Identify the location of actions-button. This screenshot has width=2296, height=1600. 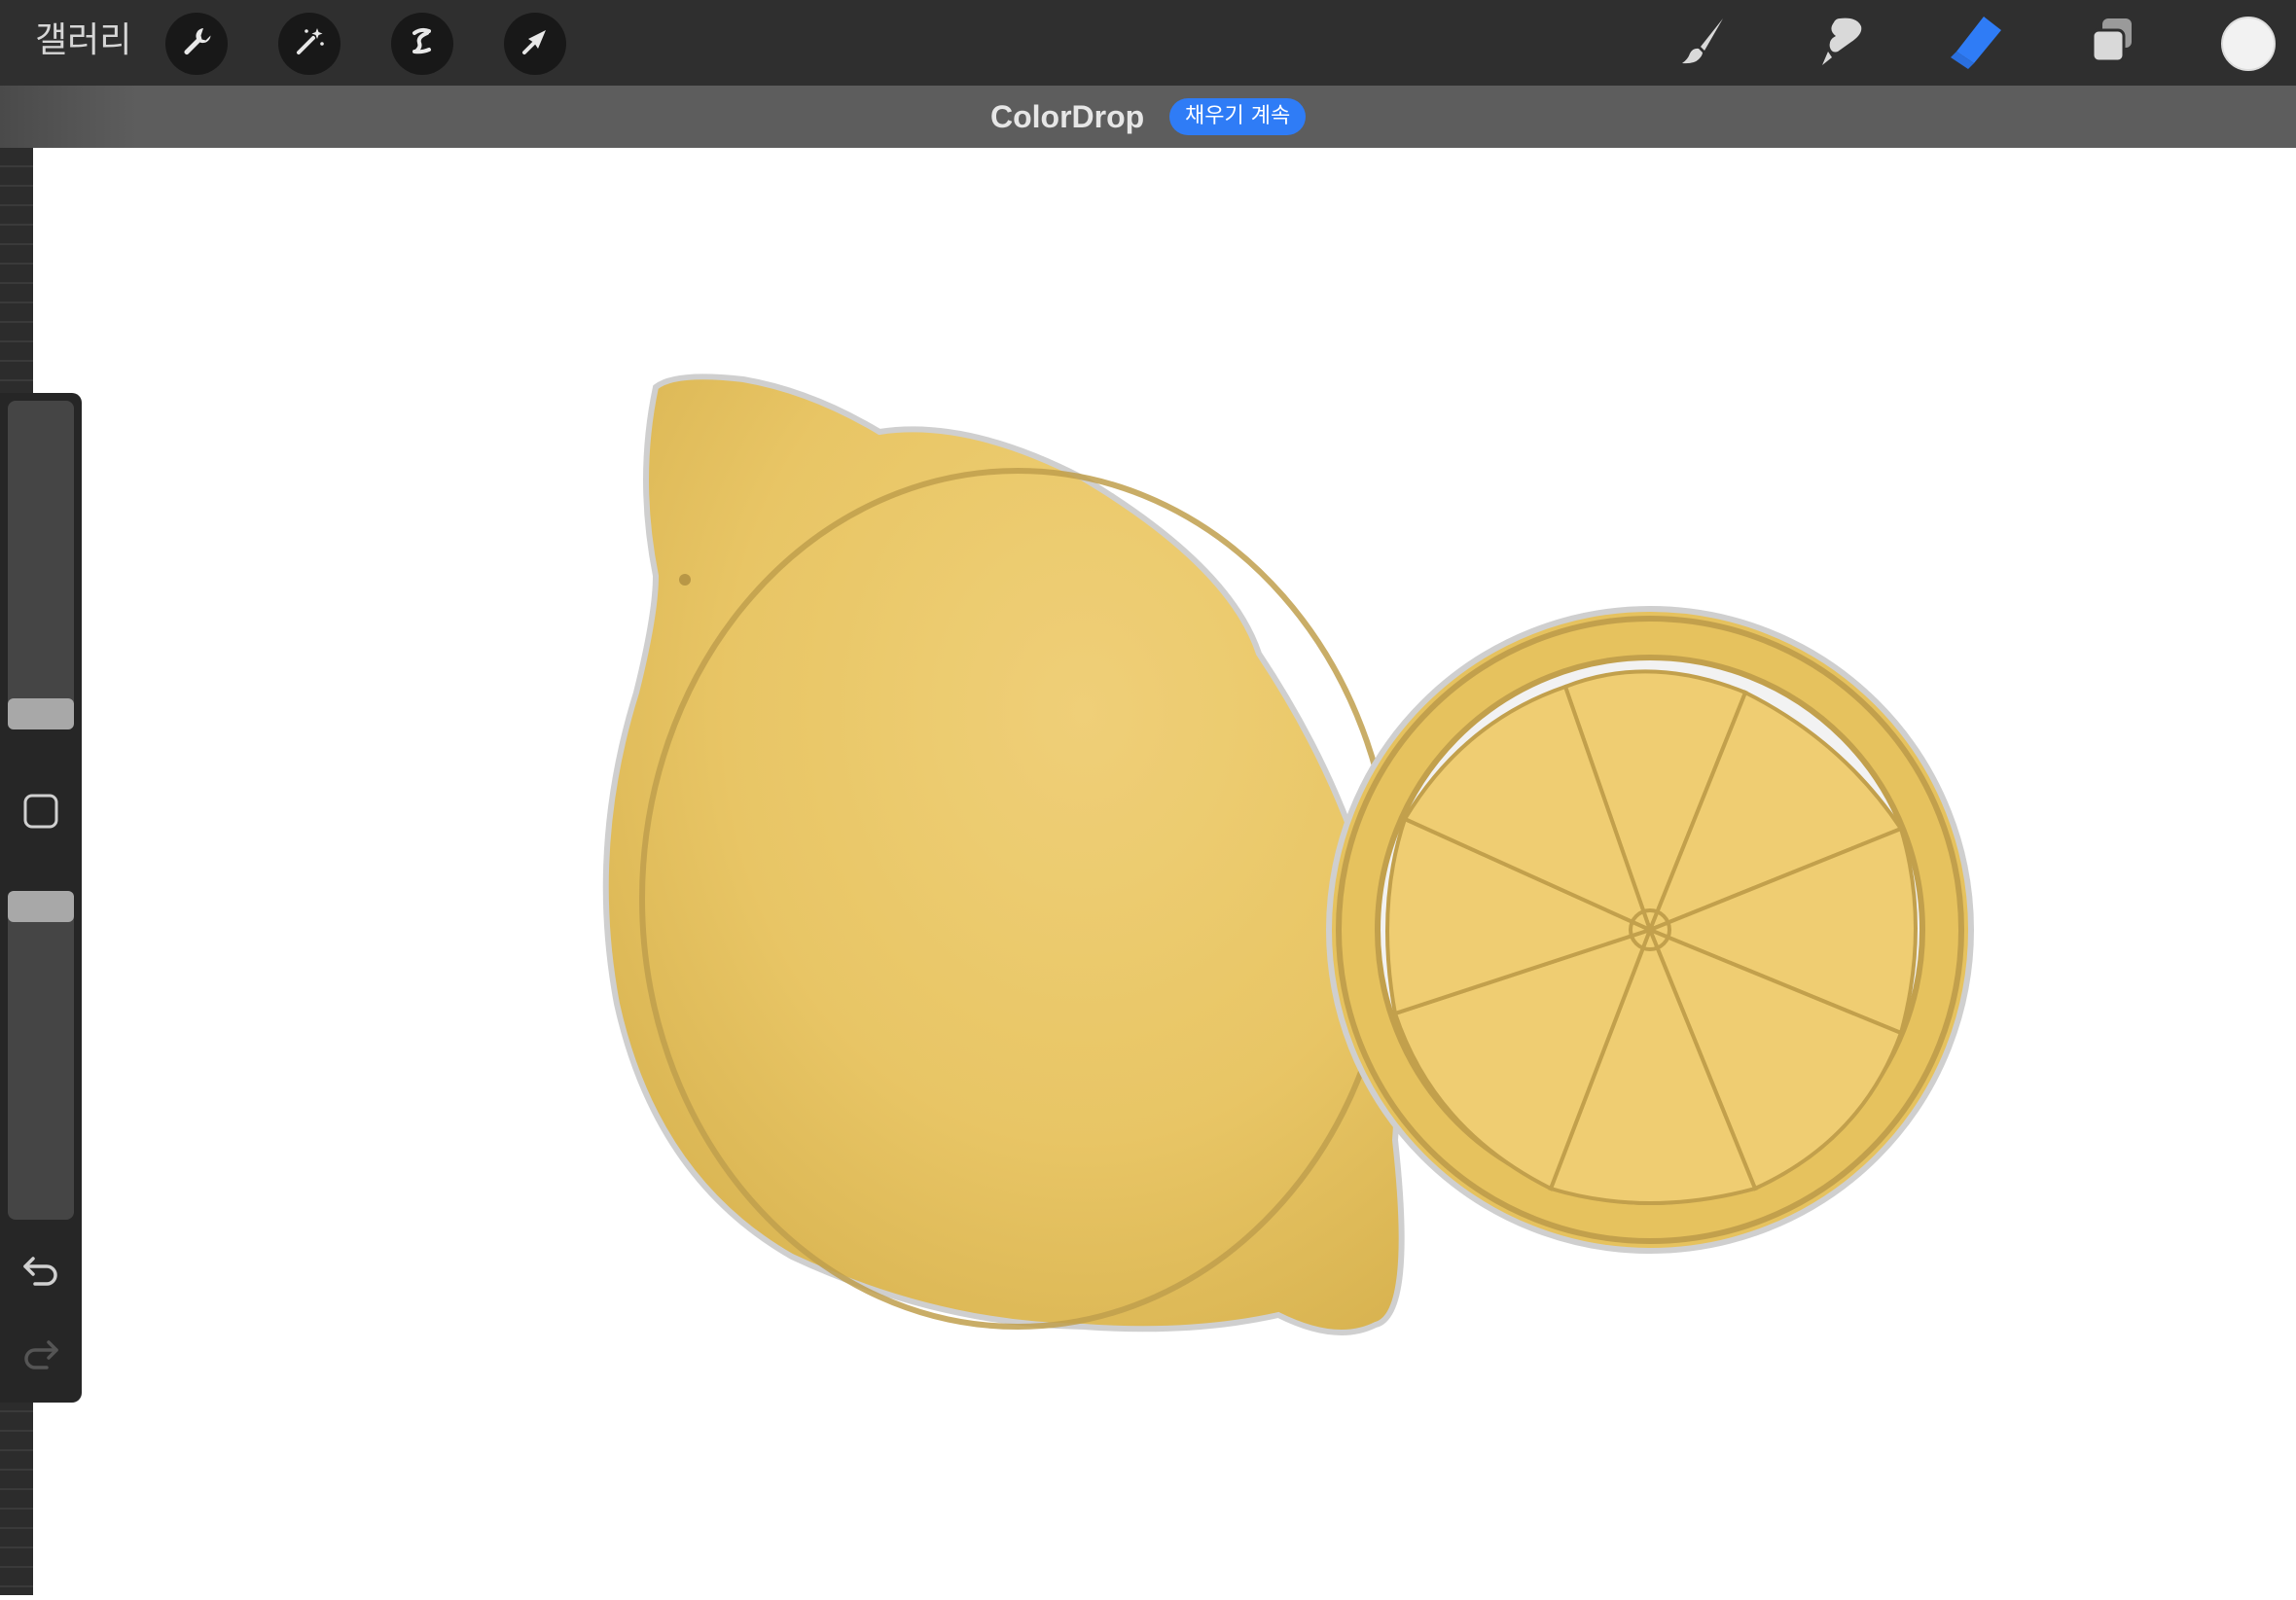
(196, 44).